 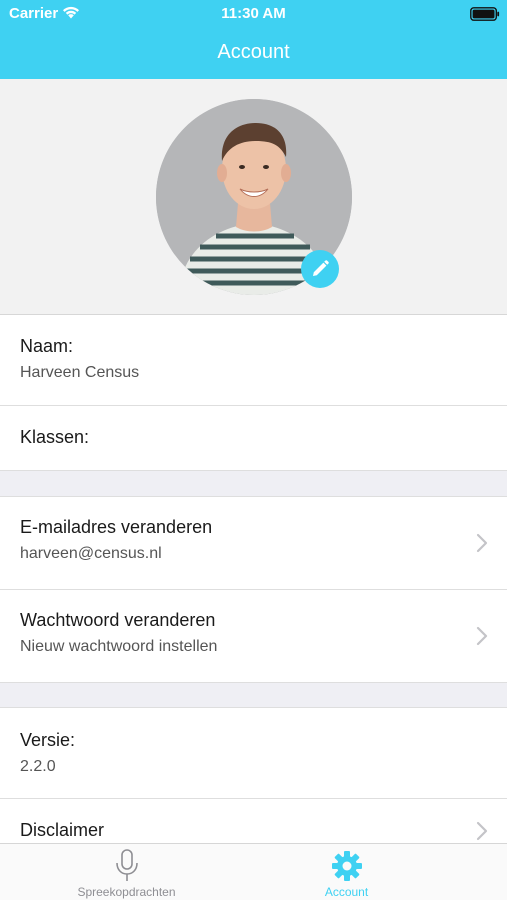 What do you see at coordinates (127, 865) in the screenshot?
I see `microphone-icon` at bounding box center [127, 865].